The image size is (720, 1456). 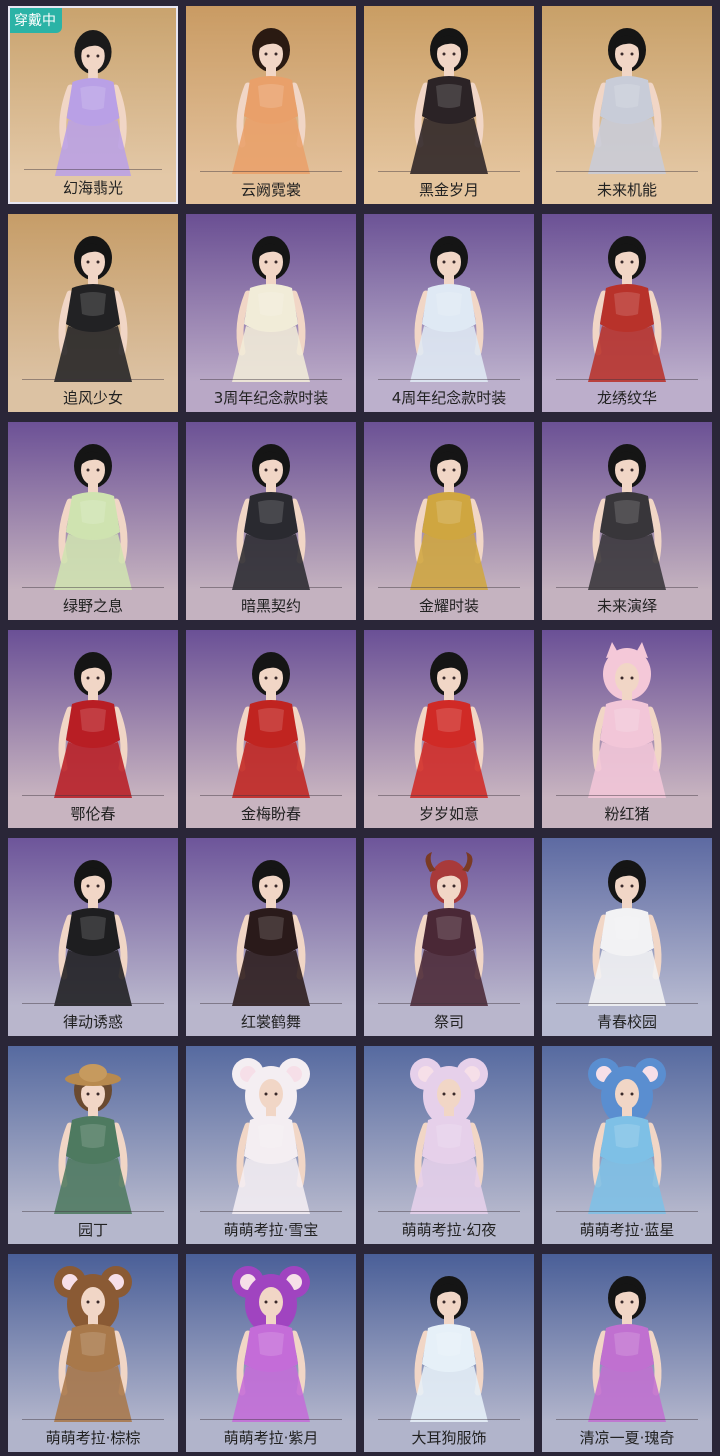 What do you see at coordinates (449, 729) in the screenshot?
I see `outfit-card: 岁岁如意` at bounding box center [449, 729].